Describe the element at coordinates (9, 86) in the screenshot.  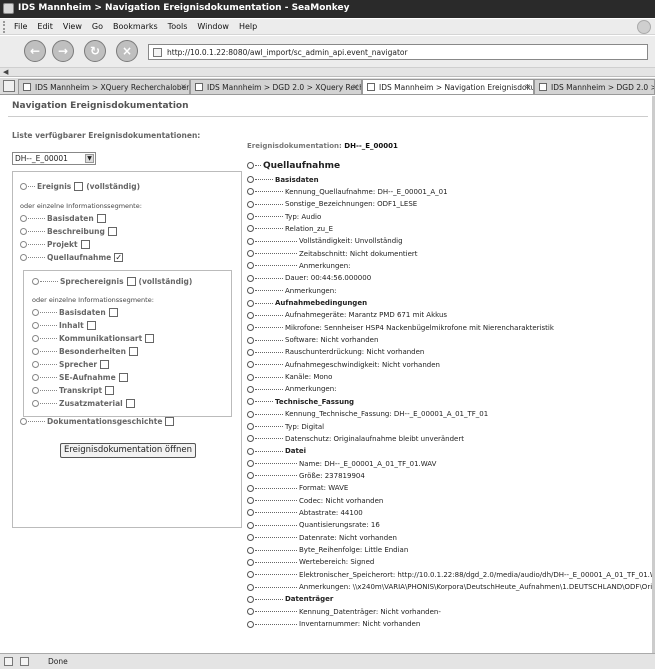
I see `new-tab-button` at that location.